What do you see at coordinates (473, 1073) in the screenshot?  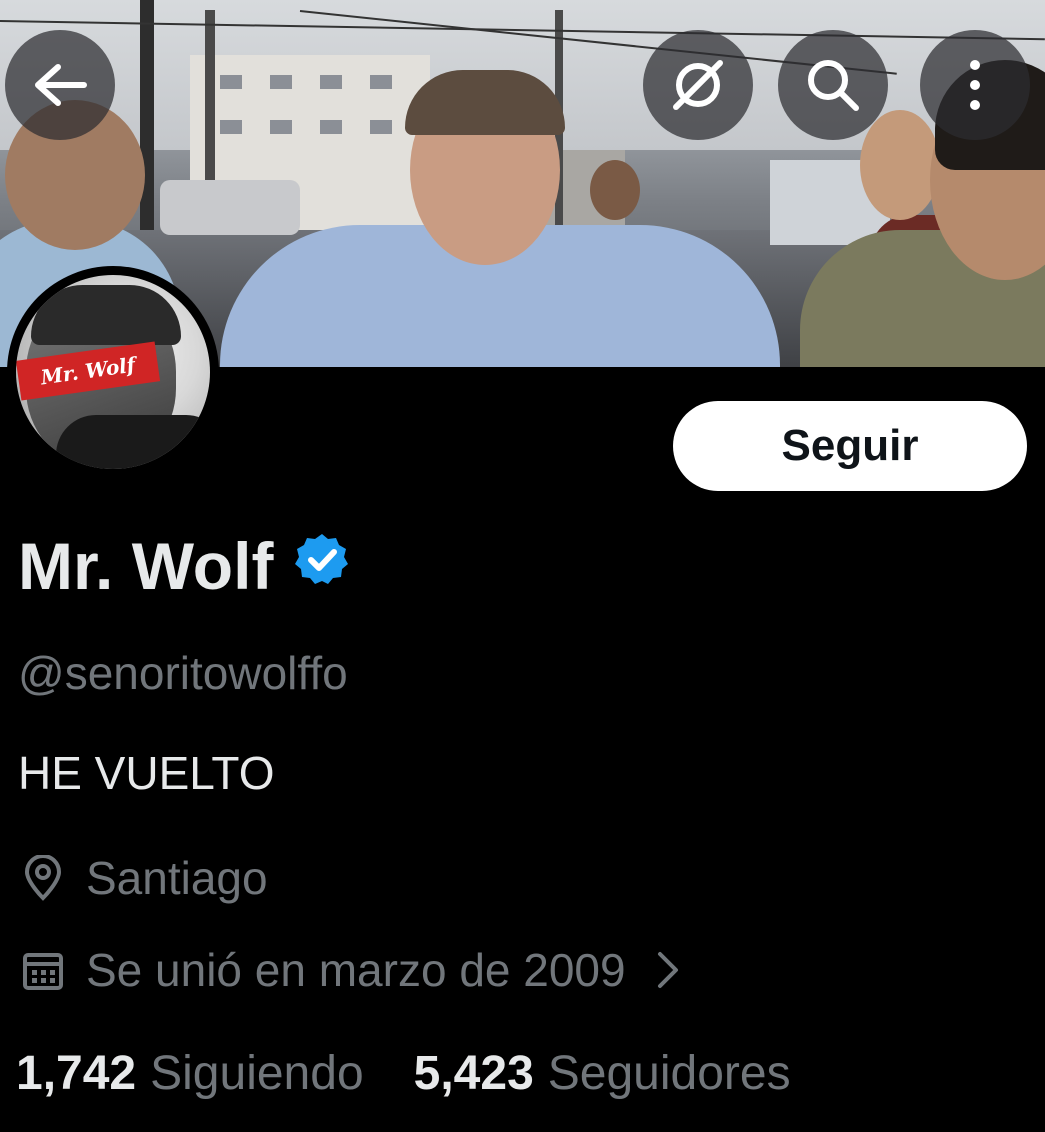 I see `followers-count: 5,423` at bounding box center [473, 1073].